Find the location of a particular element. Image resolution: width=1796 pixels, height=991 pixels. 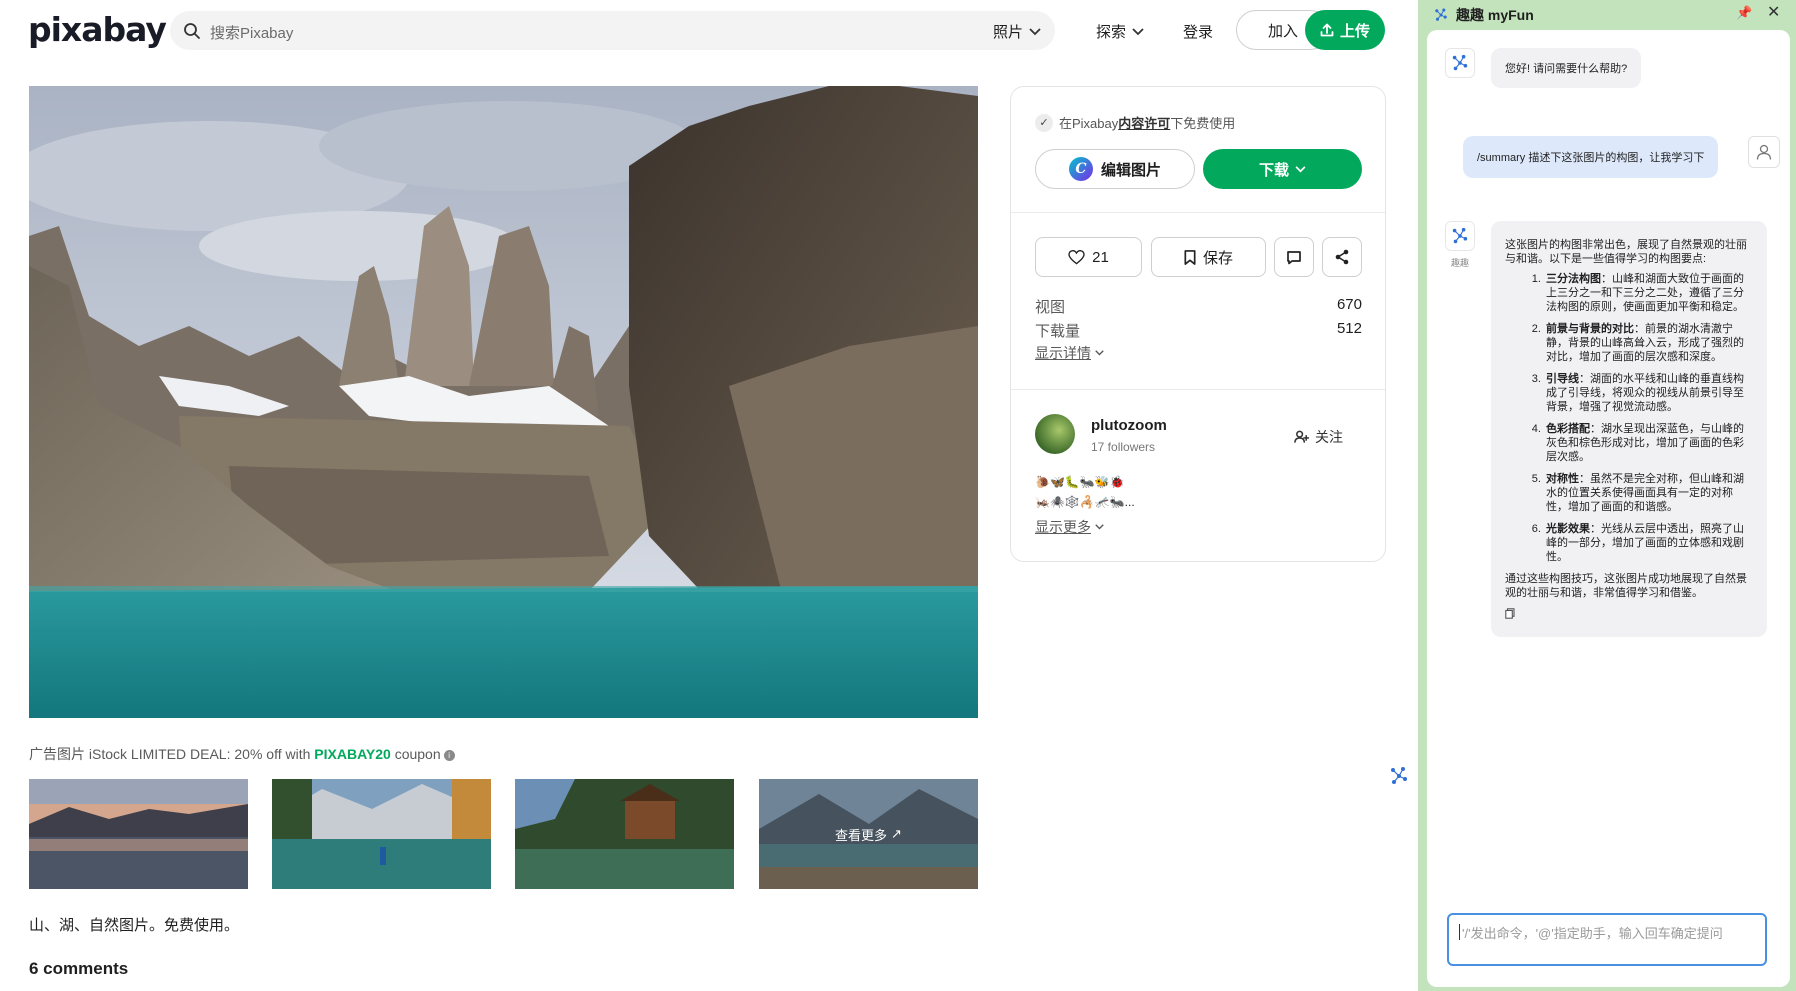

point-title: 三分法构图 is located at coordinates (1573, 279).